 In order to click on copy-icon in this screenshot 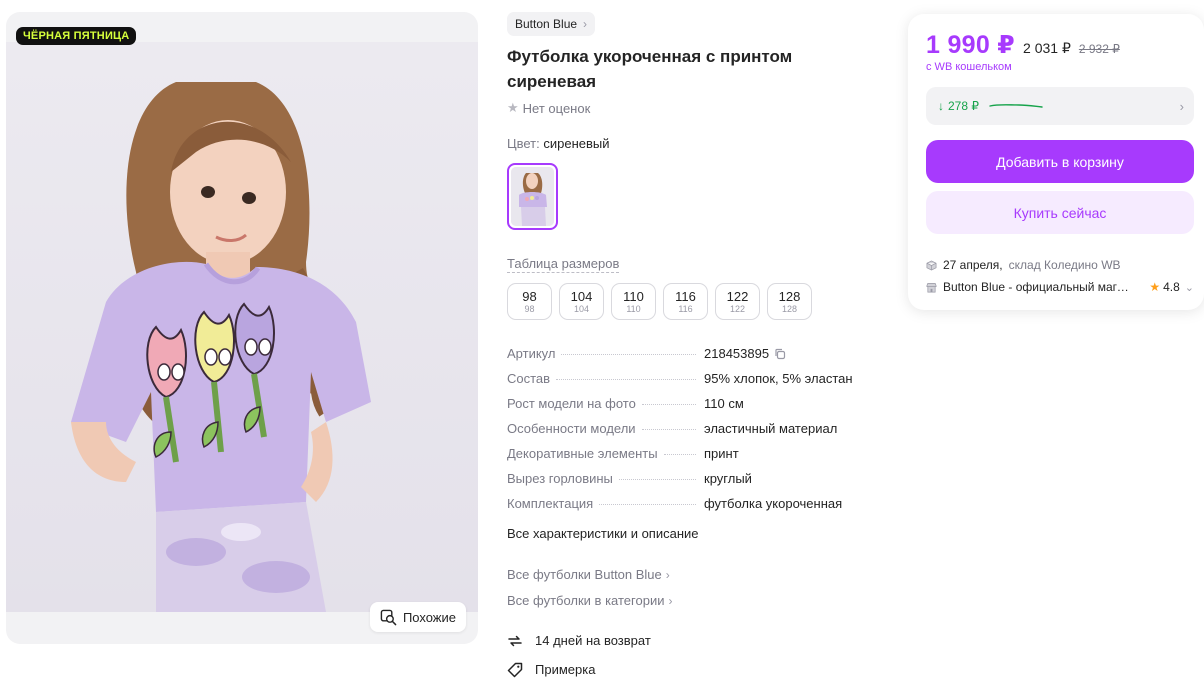, I will do `click(780, 354)`.